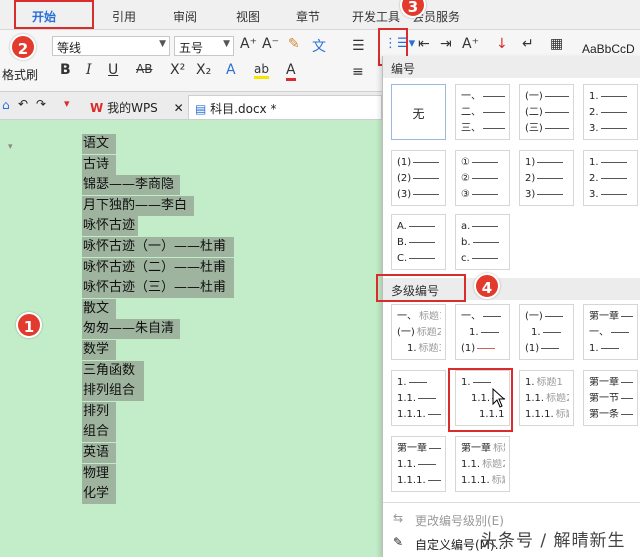 The image size is (640, 557). I want to click on highlight-button: ab, so click(261, 70).